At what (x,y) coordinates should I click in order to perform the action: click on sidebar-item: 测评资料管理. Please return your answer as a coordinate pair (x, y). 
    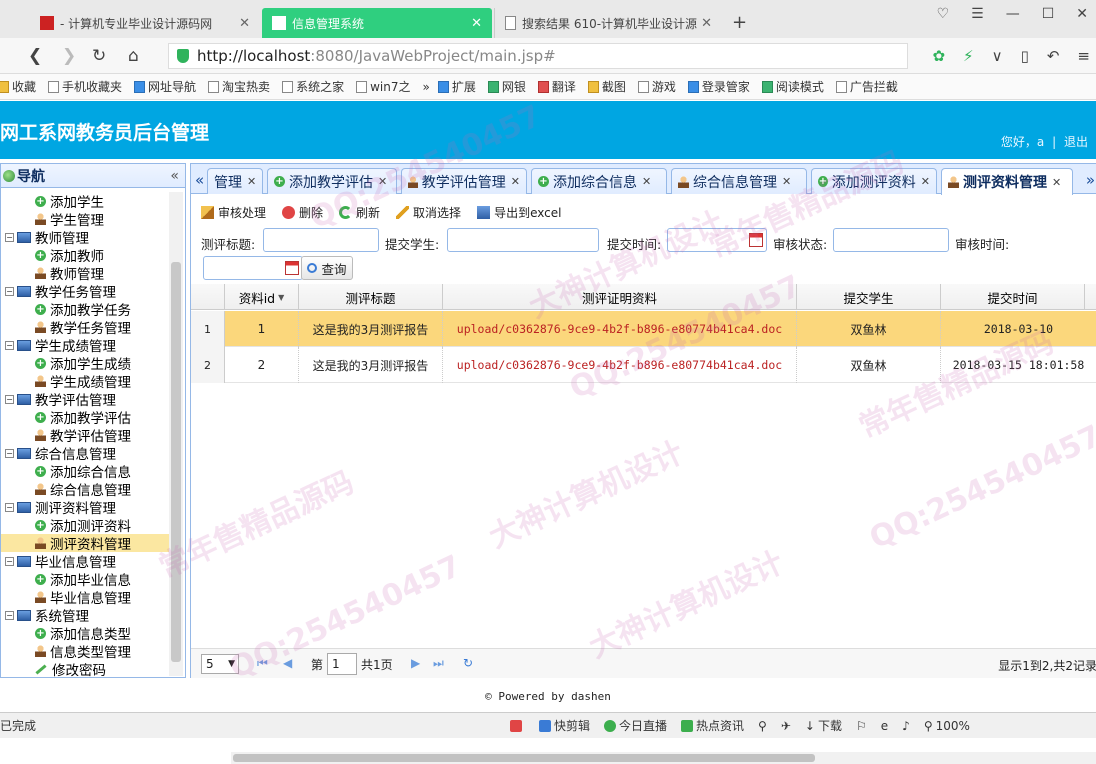
    Looking at the image, I should click on (85, 543).